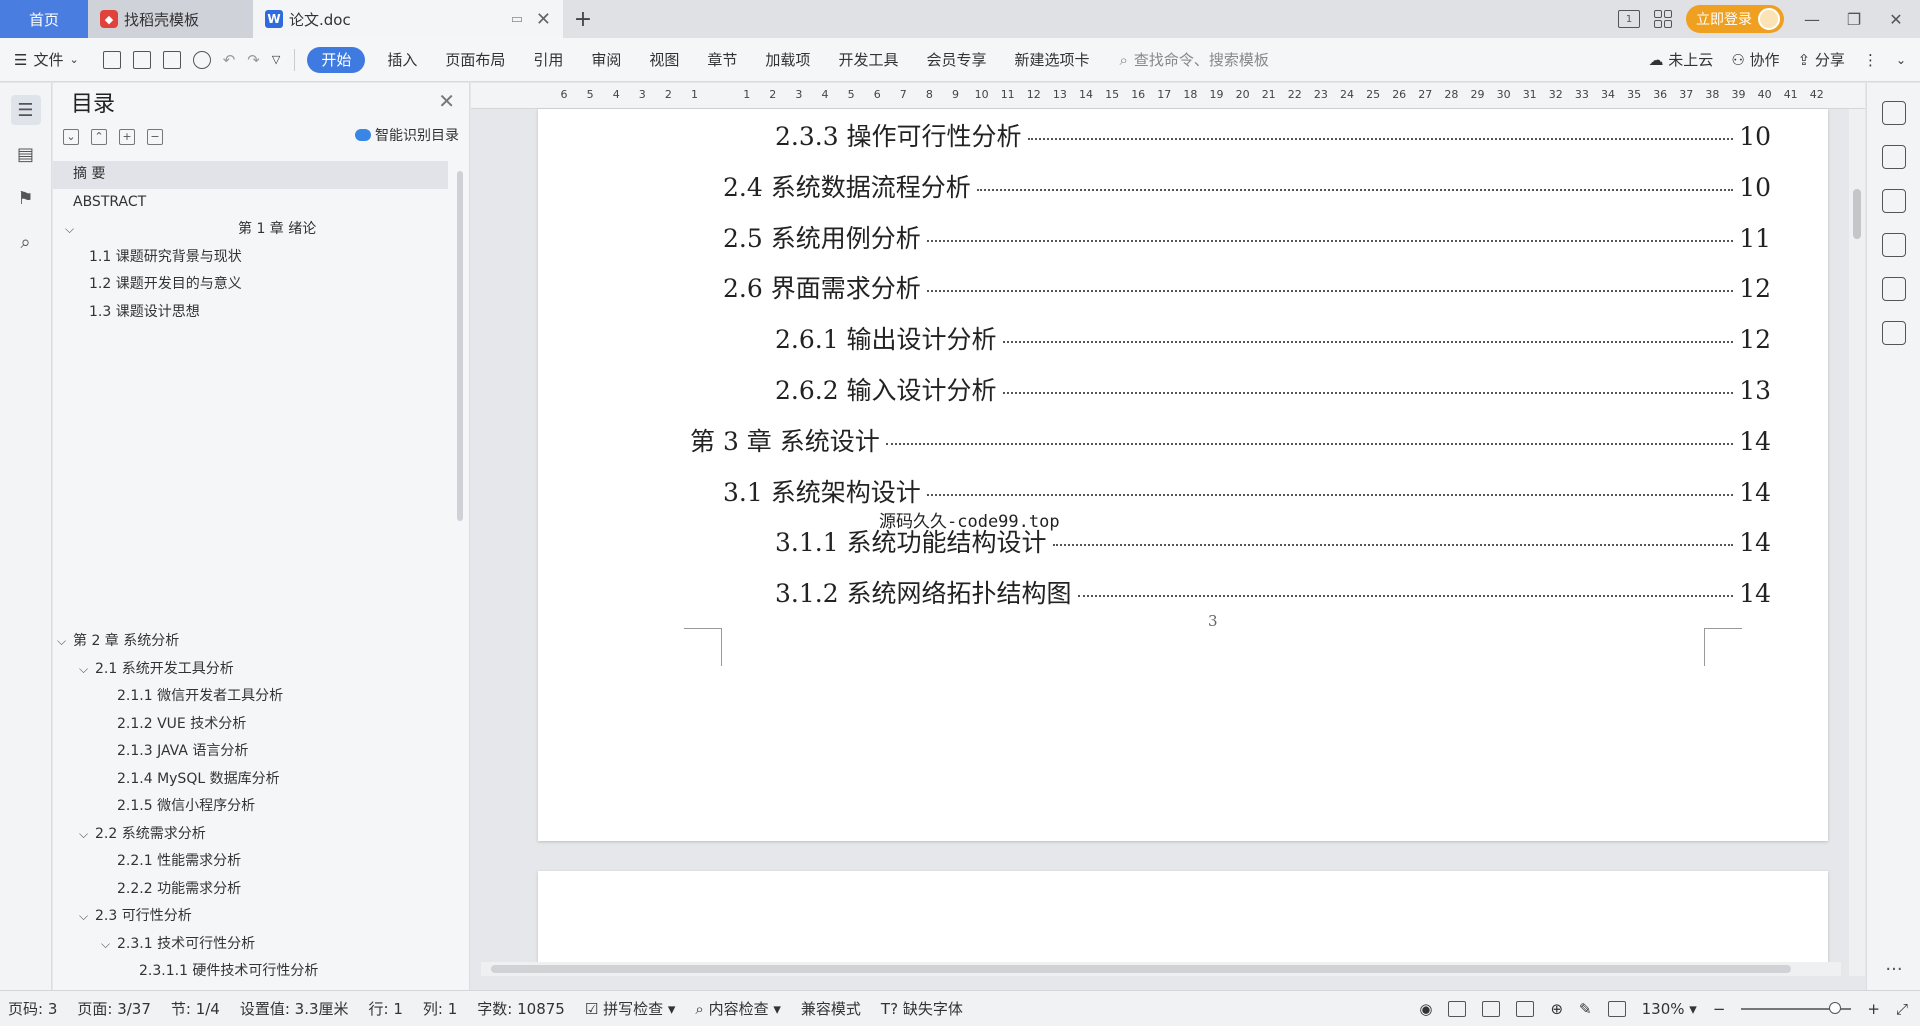 Image resolution: width=1920 pixels, height=1026 pixels. What do you see at coordinates (99, 137) in the screenshot?
I see `collapse-all-icon: ⌃` at bounding box center [99, 137].